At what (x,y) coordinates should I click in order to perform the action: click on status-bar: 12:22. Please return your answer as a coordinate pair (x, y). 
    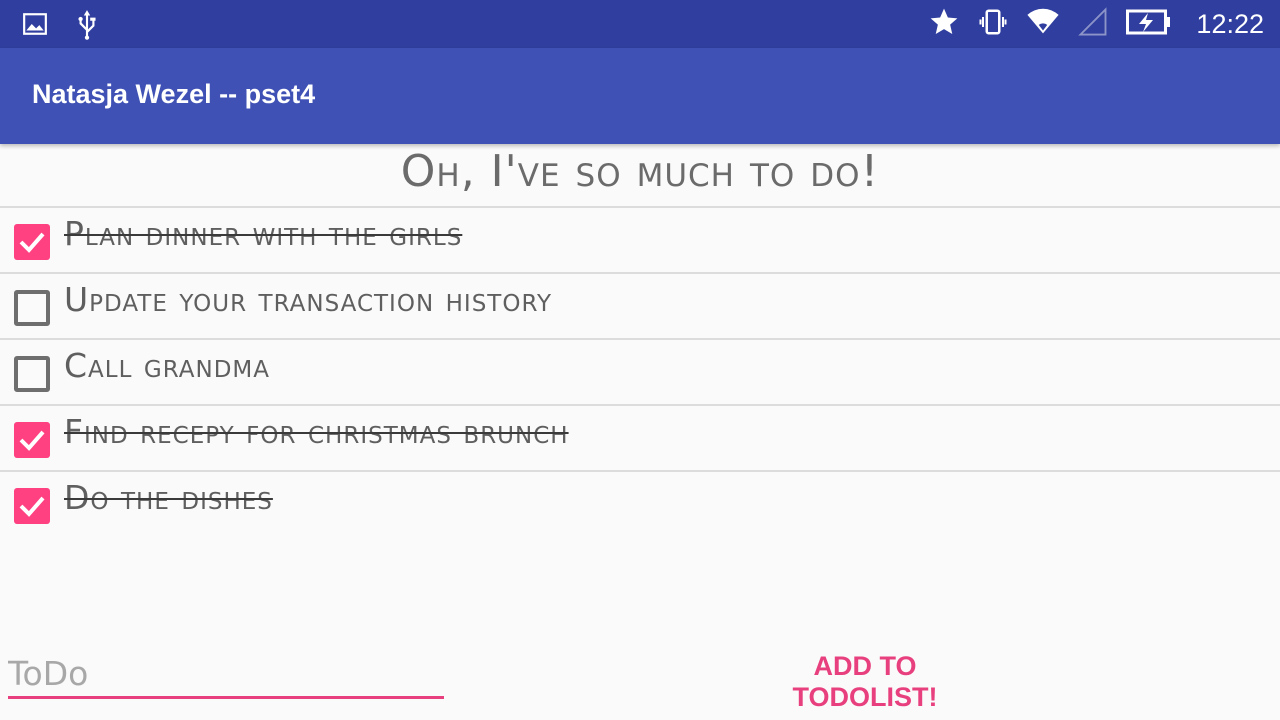
    Looking at the image, I should click on (640, 24).